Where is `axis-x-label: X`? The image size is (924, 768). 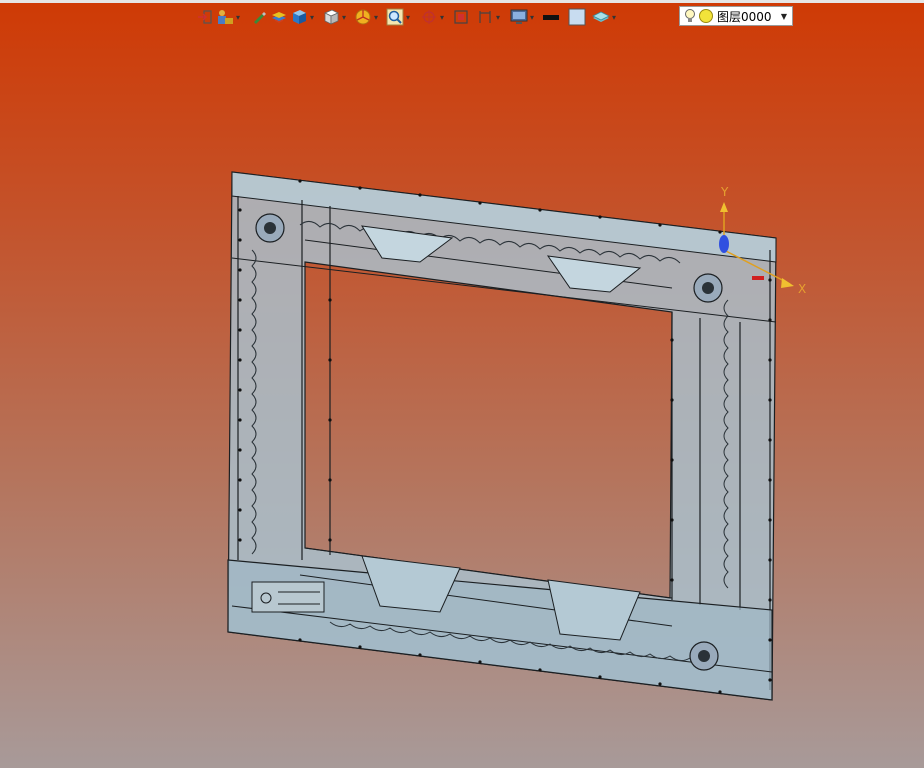
axis-x-label: X is located at coordinates (802, 289).